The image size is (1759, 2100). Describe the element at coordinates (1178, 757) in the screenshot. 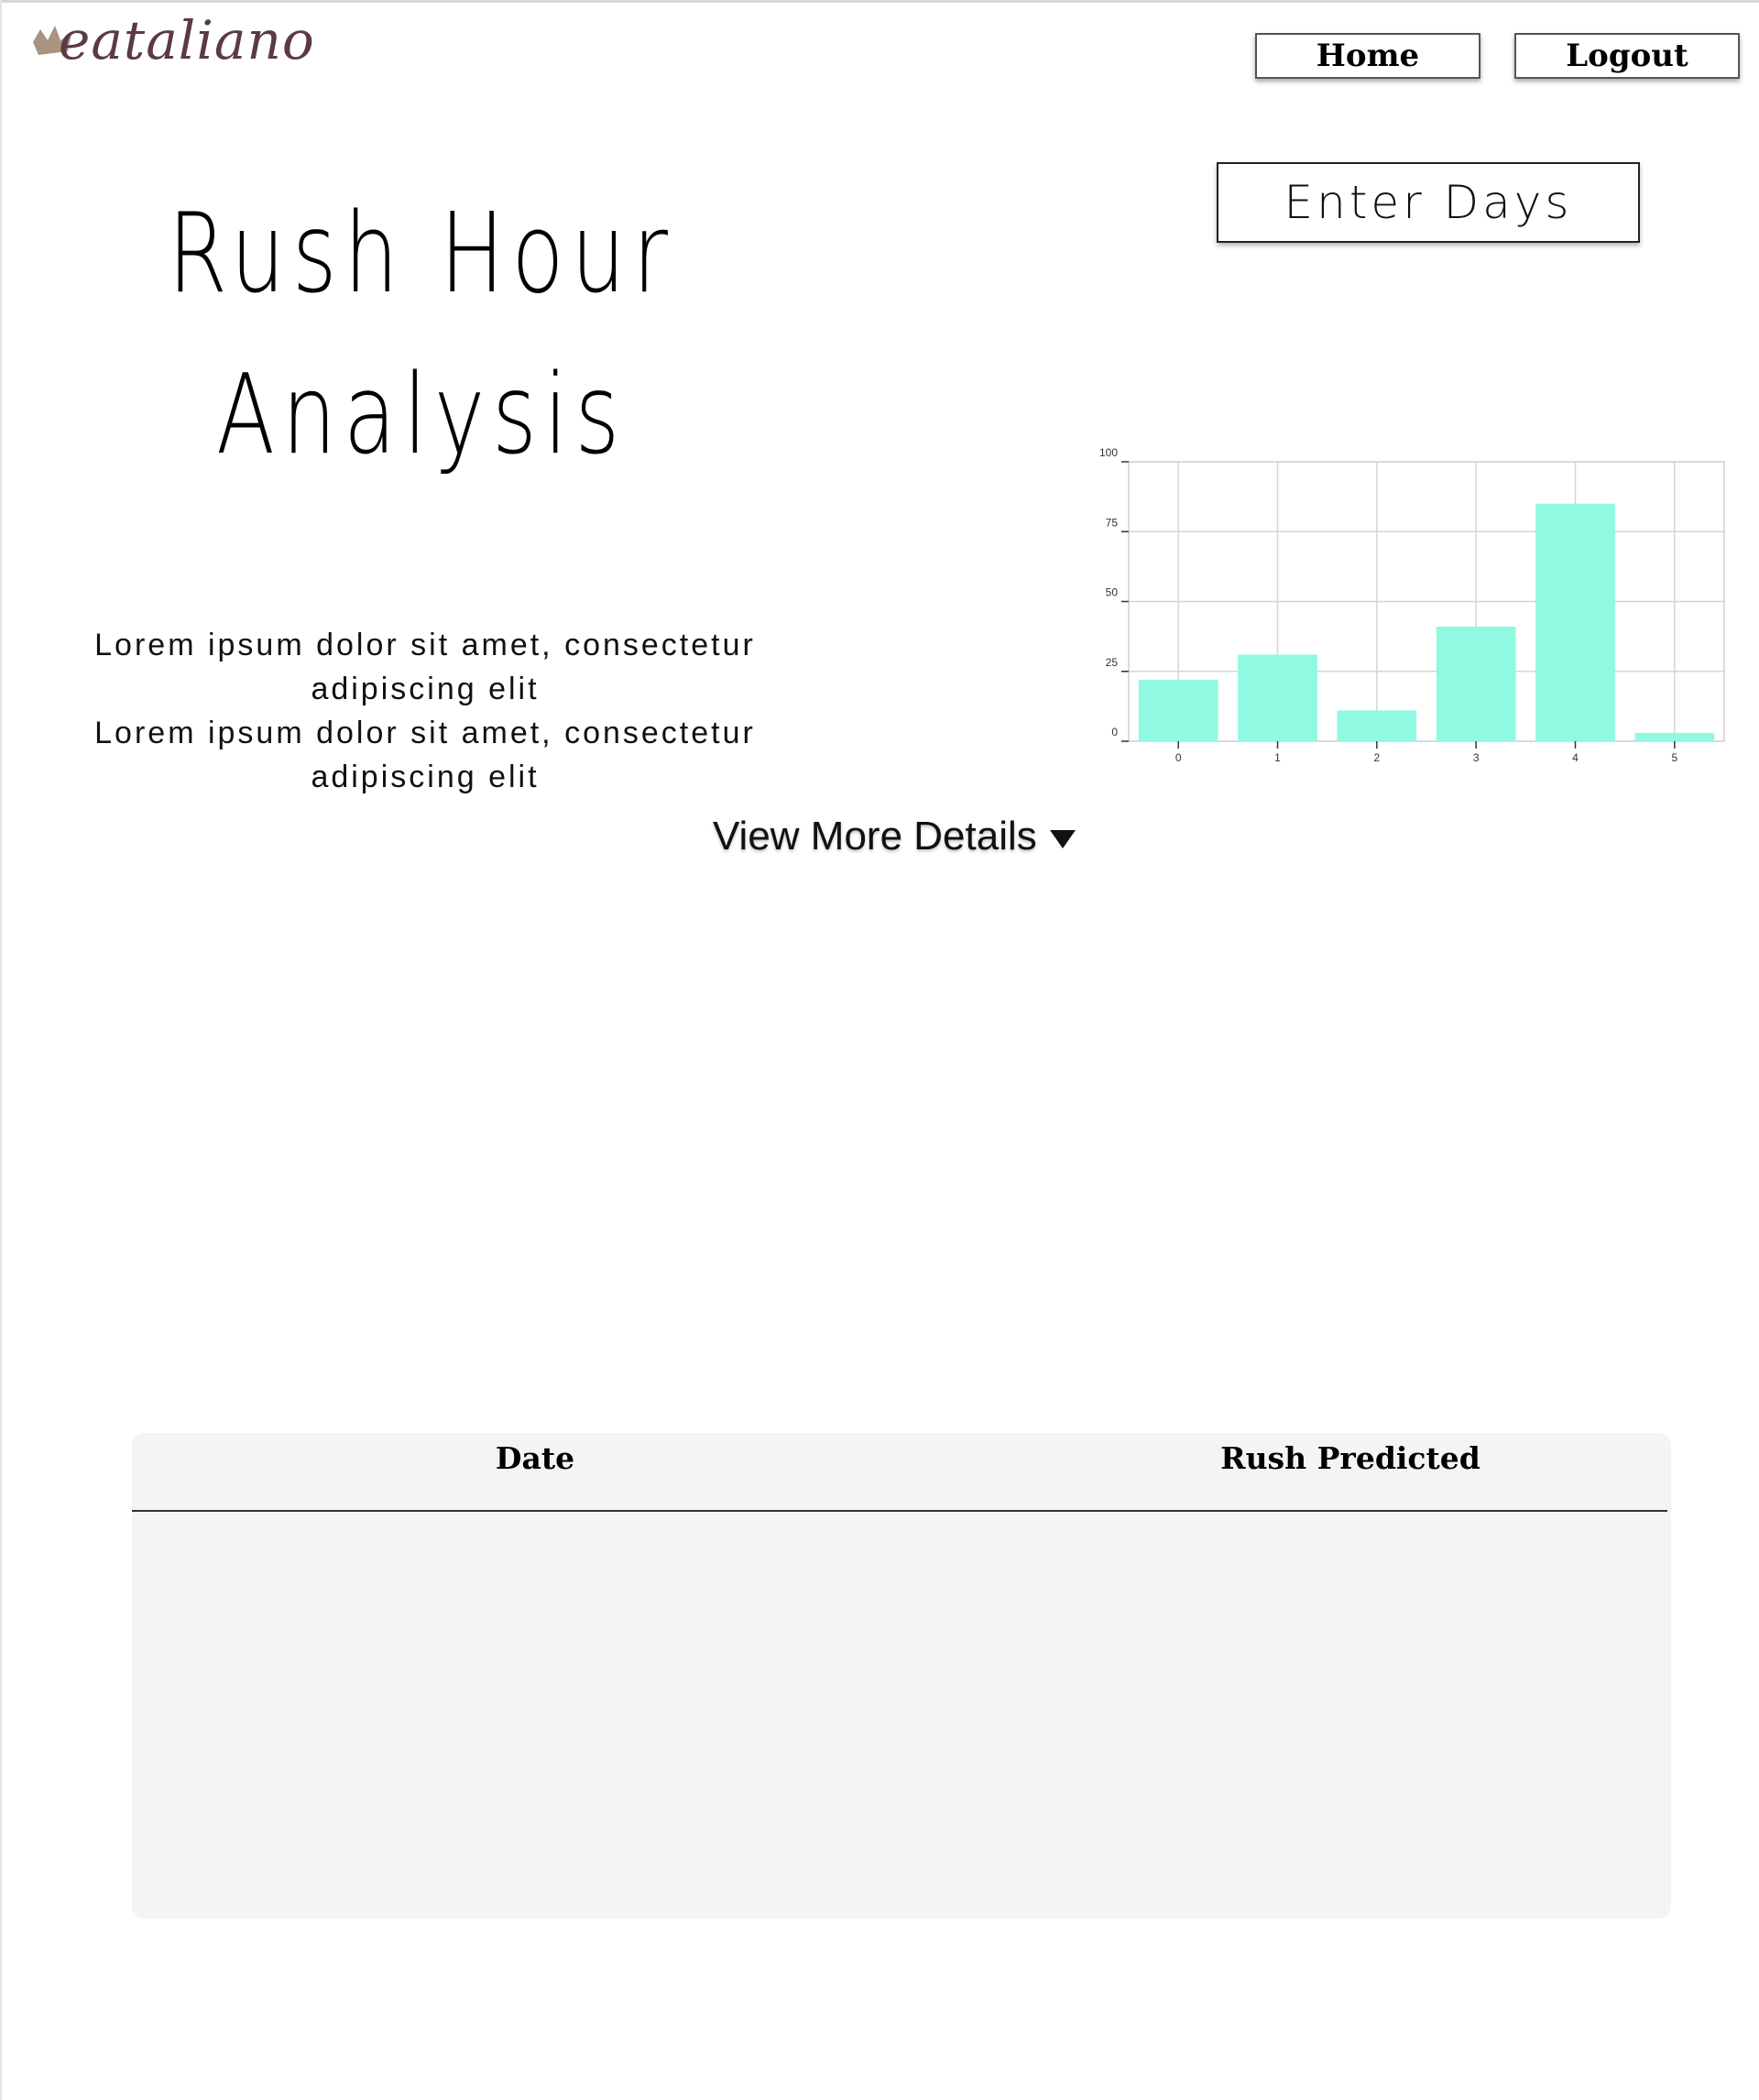

I see `x-tick-label: 0` at that location.